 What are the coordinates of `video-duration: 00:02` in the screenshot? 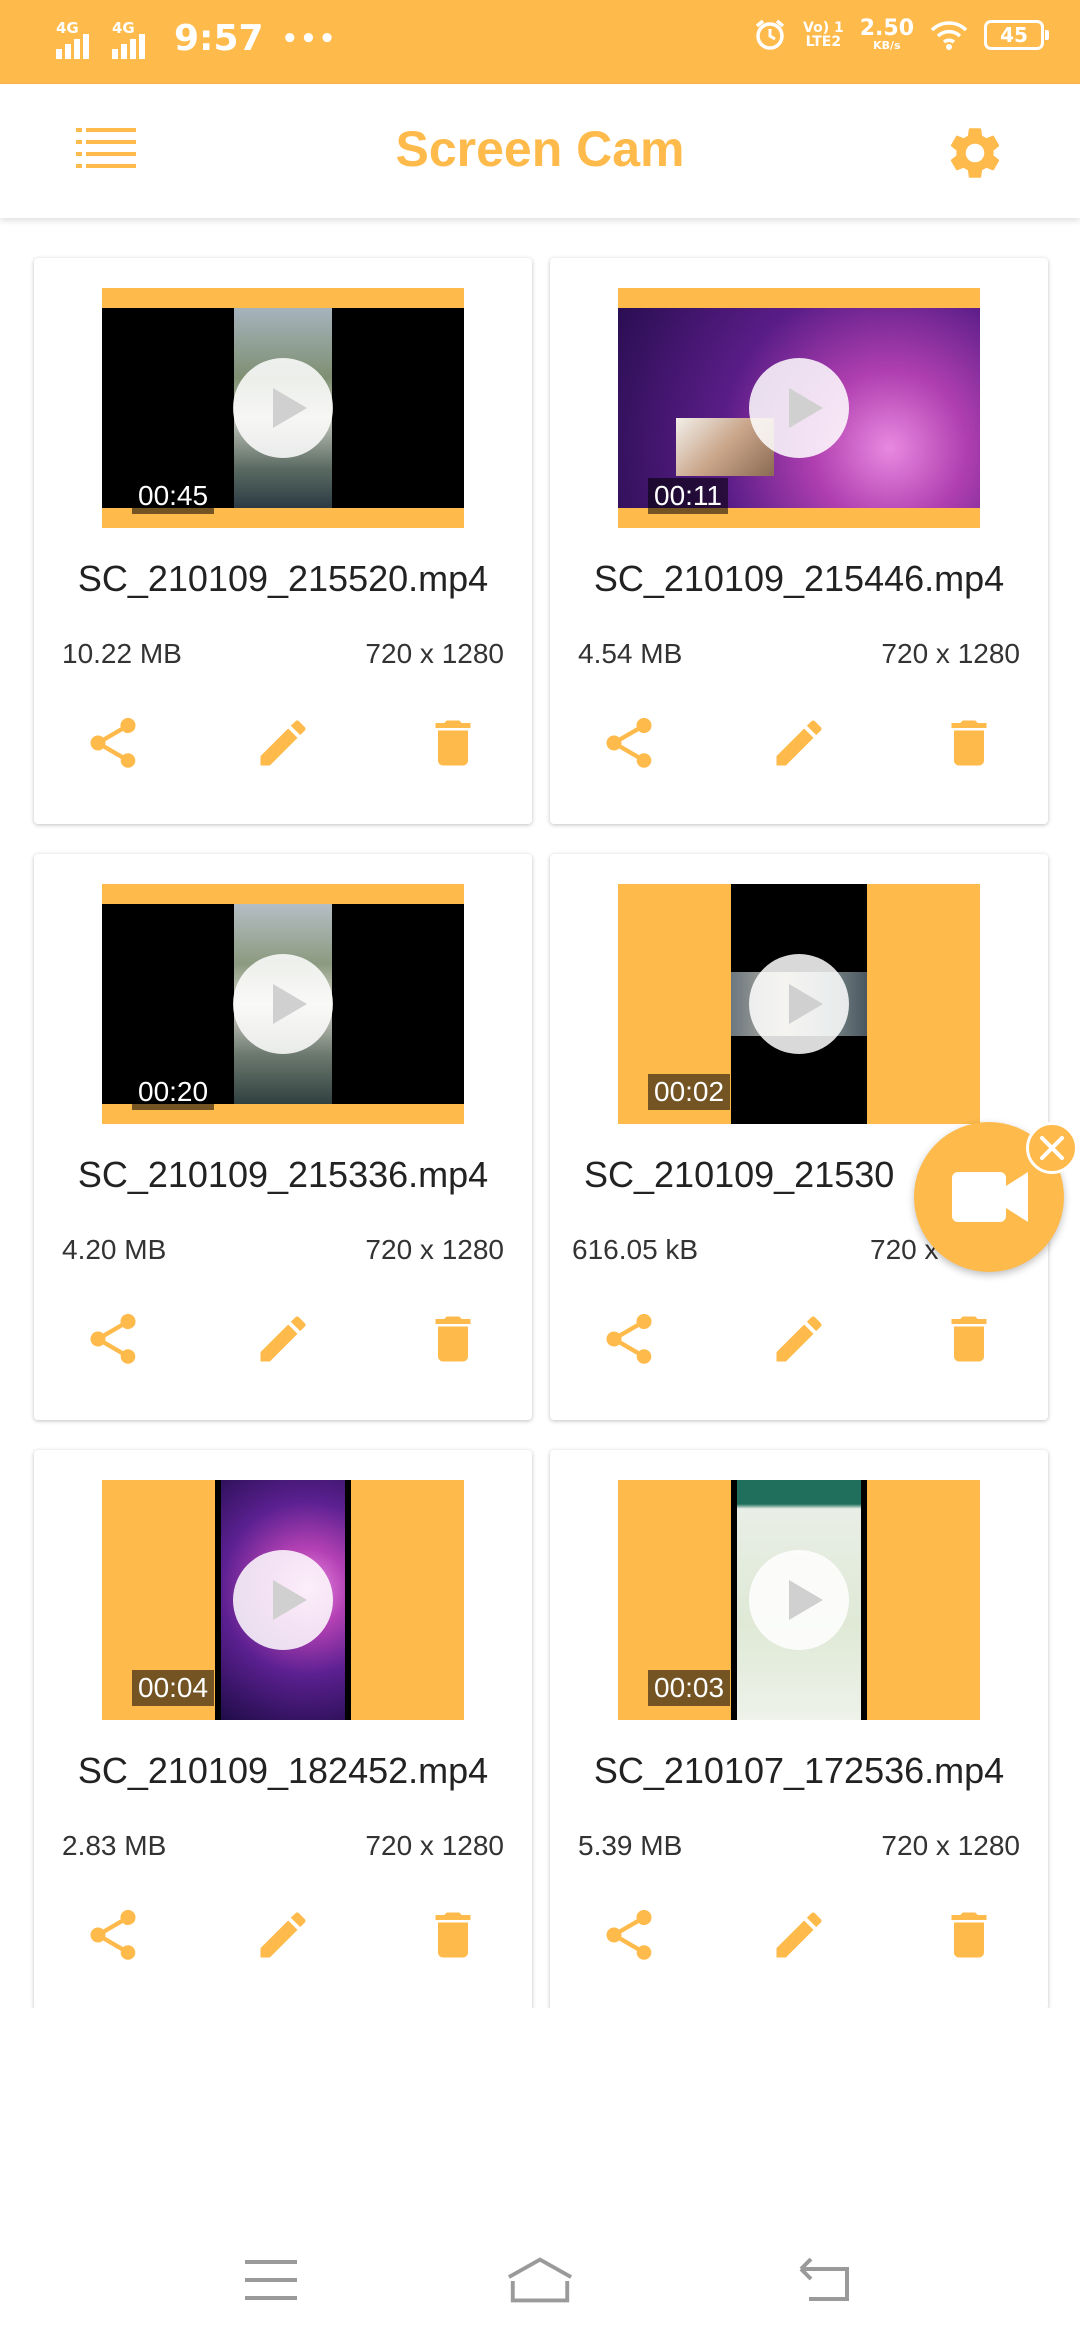 It's located at (689, 1092).